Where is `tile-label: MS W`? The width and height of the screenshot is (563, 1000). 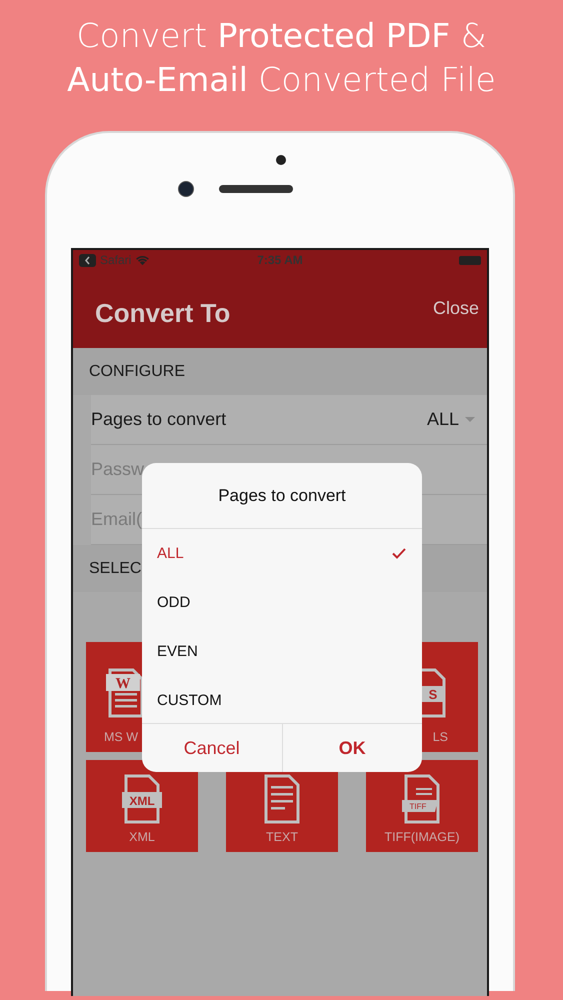 tile-label: MS W is located at coordinates (121, 737).